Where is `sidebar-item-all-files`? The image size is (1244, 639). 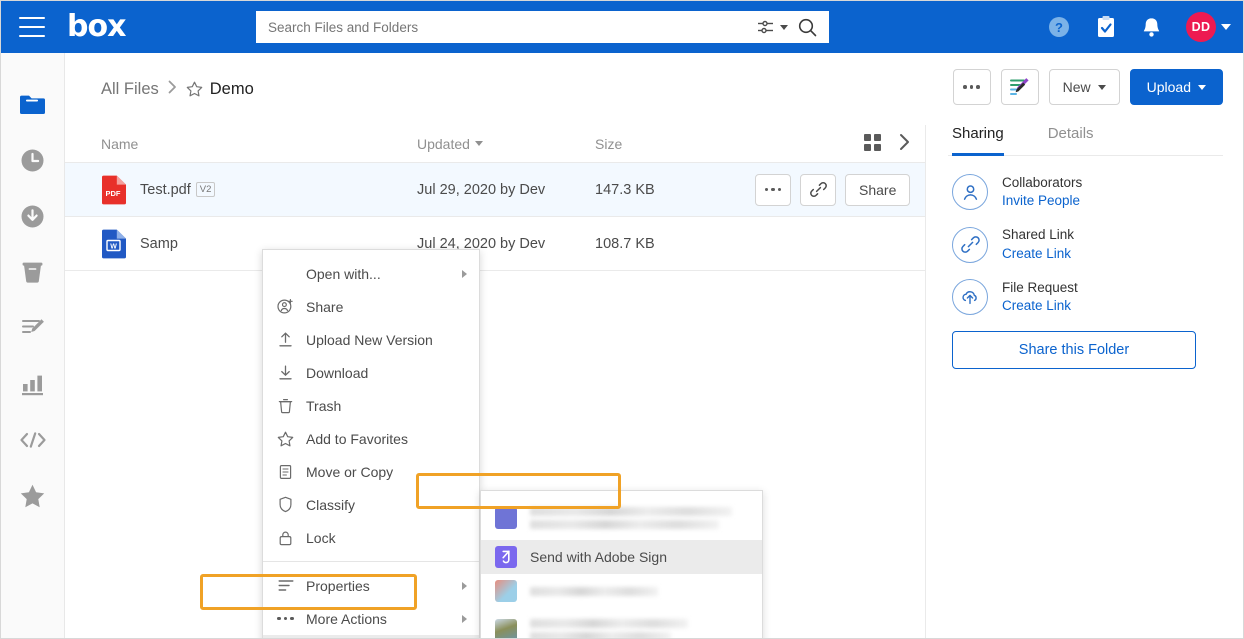
sidebar-item-all-files is located at coordinates (33, 104).